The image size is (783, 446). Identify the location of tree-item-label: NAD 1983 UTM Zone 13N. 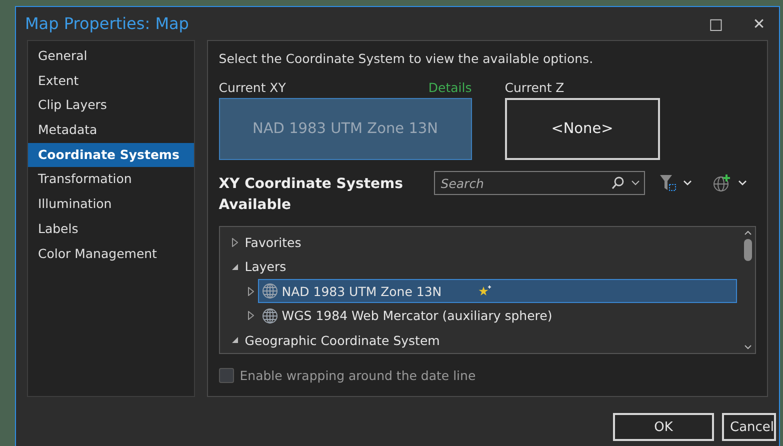
(362, 291).